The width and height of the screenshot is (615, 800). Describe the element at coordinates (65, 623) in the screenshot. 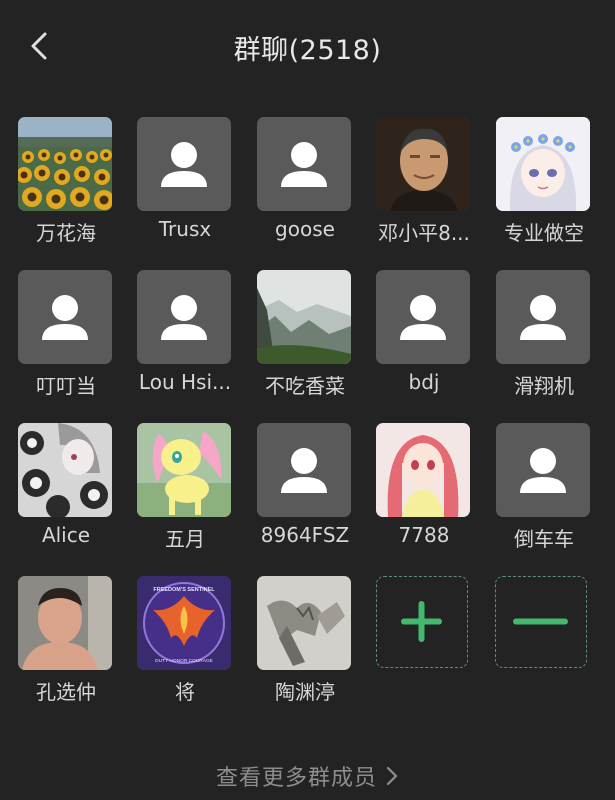

I see `person-photo-avatar` at that location.